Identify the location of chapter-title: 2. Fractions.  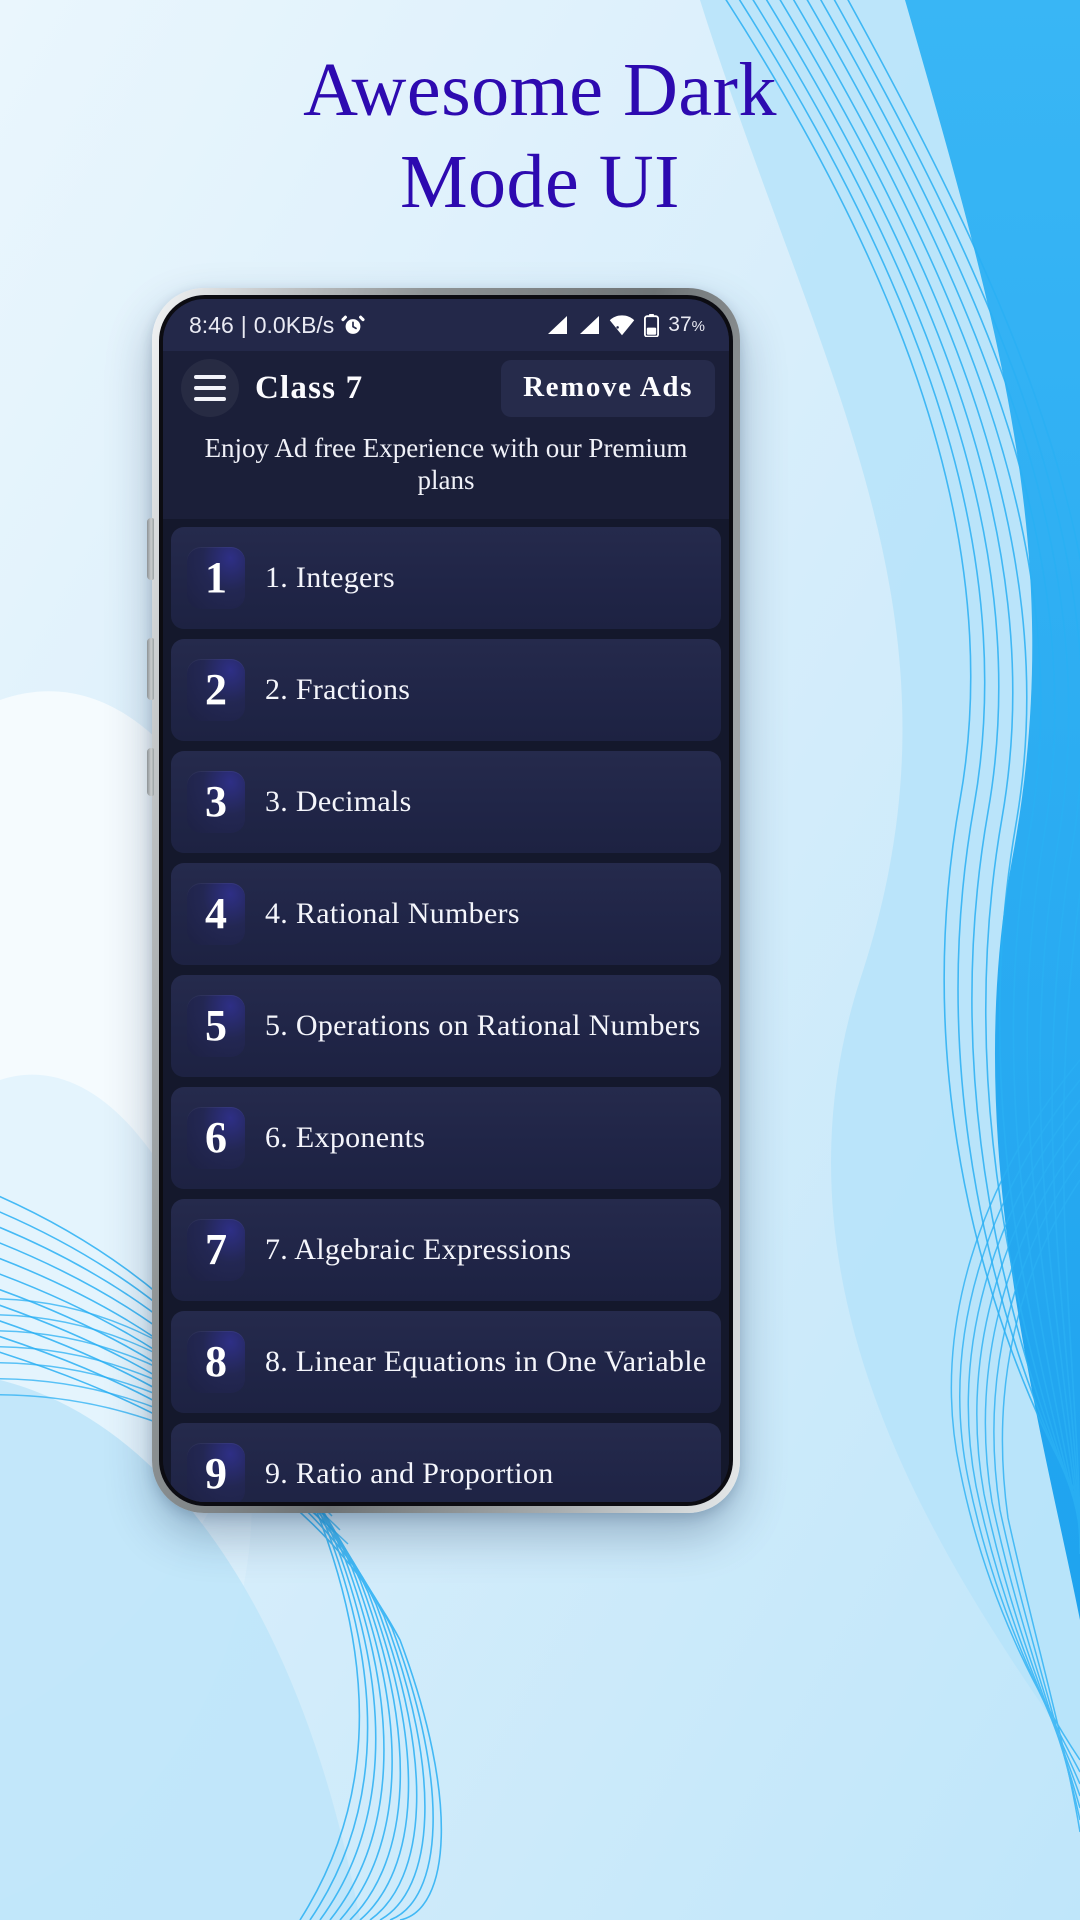
(338, 689).